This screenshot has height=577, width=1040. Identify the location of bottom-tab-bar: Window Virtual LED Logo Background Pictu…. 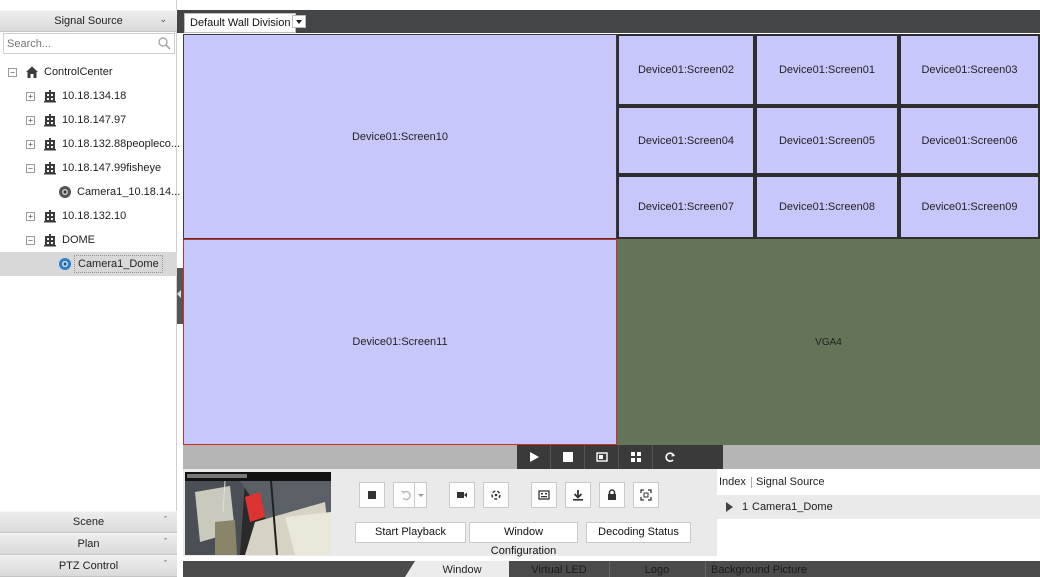
(611, 569).